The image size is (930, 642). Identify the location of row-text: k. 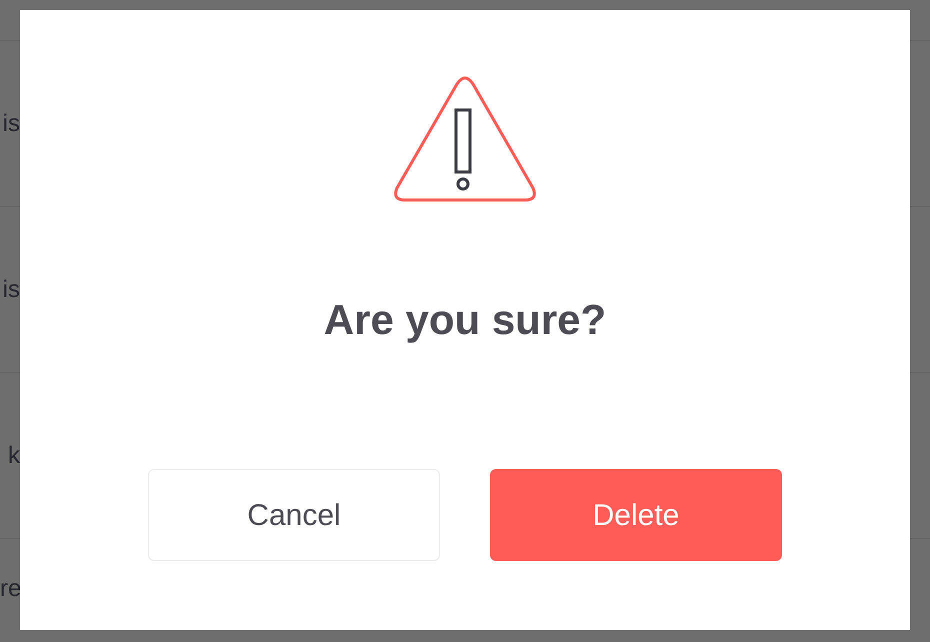
(13, 456).